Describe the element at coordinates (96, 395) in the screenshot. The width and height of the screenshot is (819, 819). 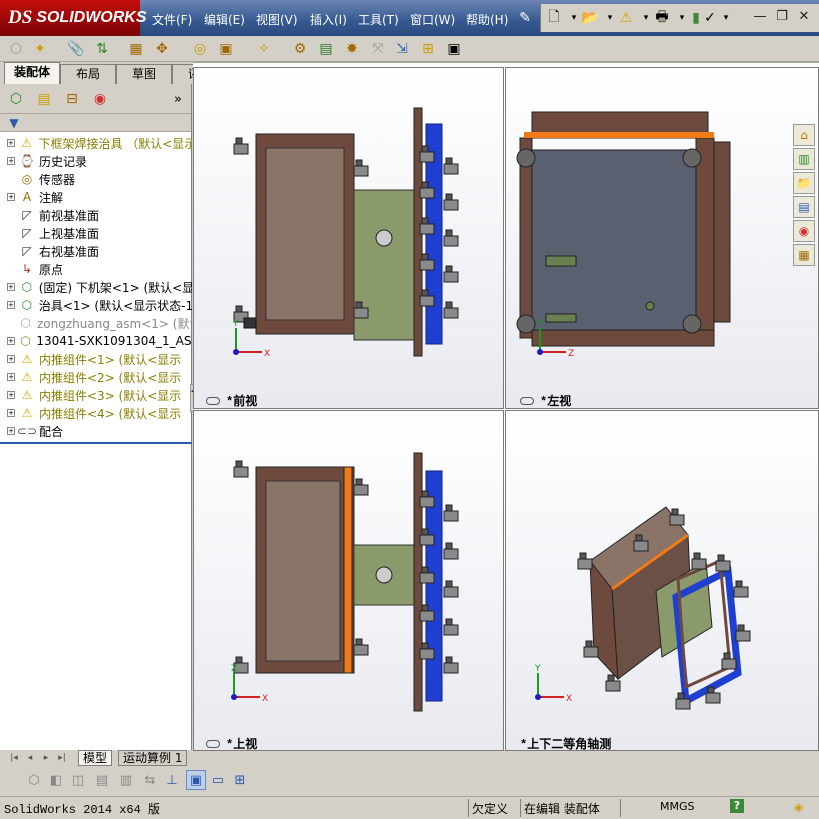
I see `tree-item: + ⚠ 内推组件<3> (默认<显示` at that location.